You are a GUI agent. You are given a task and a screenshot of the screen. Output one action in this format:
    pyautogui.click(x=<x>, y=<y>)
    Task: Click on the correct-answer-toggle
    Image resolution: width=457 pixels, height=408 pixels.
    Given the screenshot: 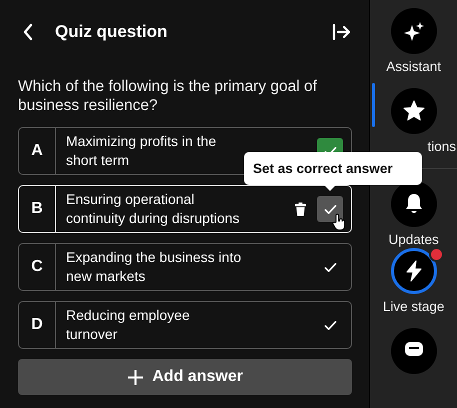 What is the action you would take?
    pyautogui.click(x=330, y=209)
    